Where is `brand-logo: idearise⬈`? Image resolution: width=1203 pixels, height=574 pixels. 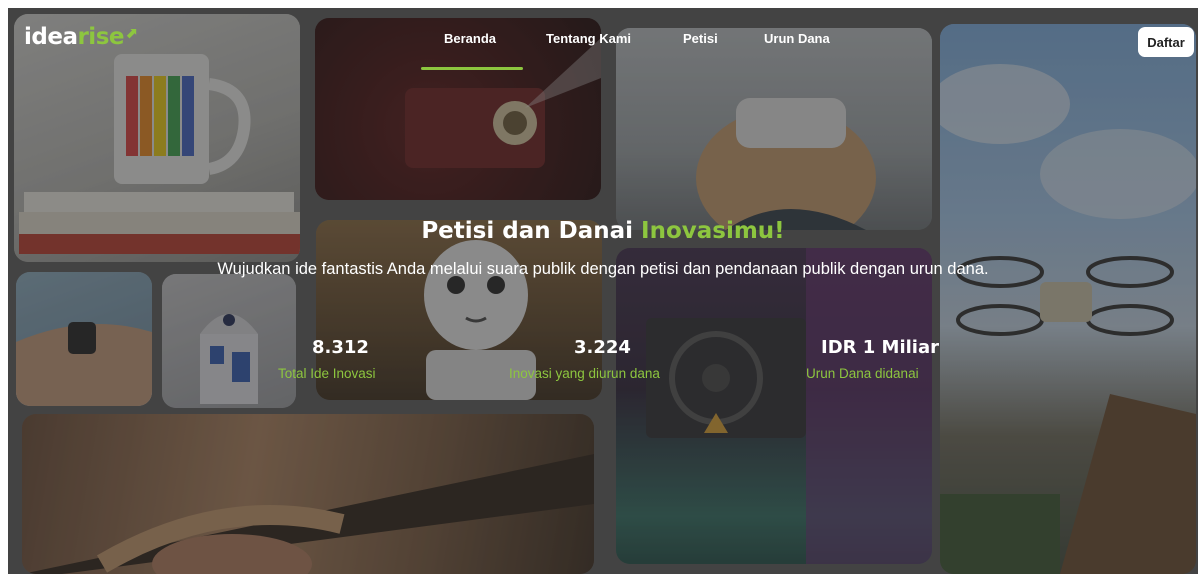
brand-logo: idearise⬈ is located at coordinates (81, 37).